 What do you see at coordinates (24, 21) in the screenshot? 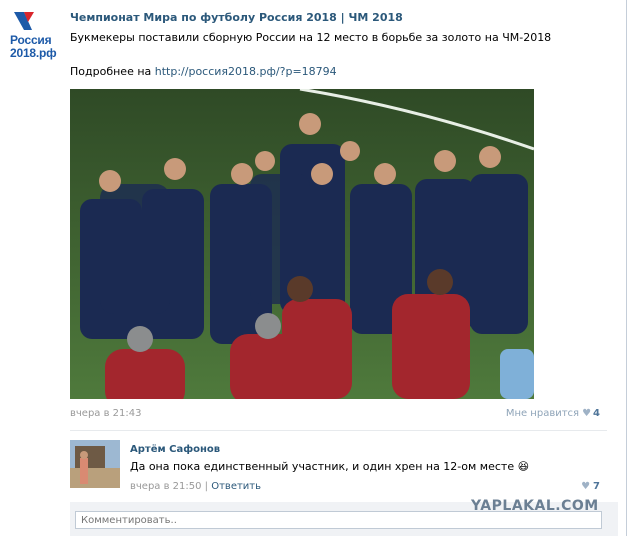
I see `russia-2018-logo-icon` at bounding box center [24, 21].